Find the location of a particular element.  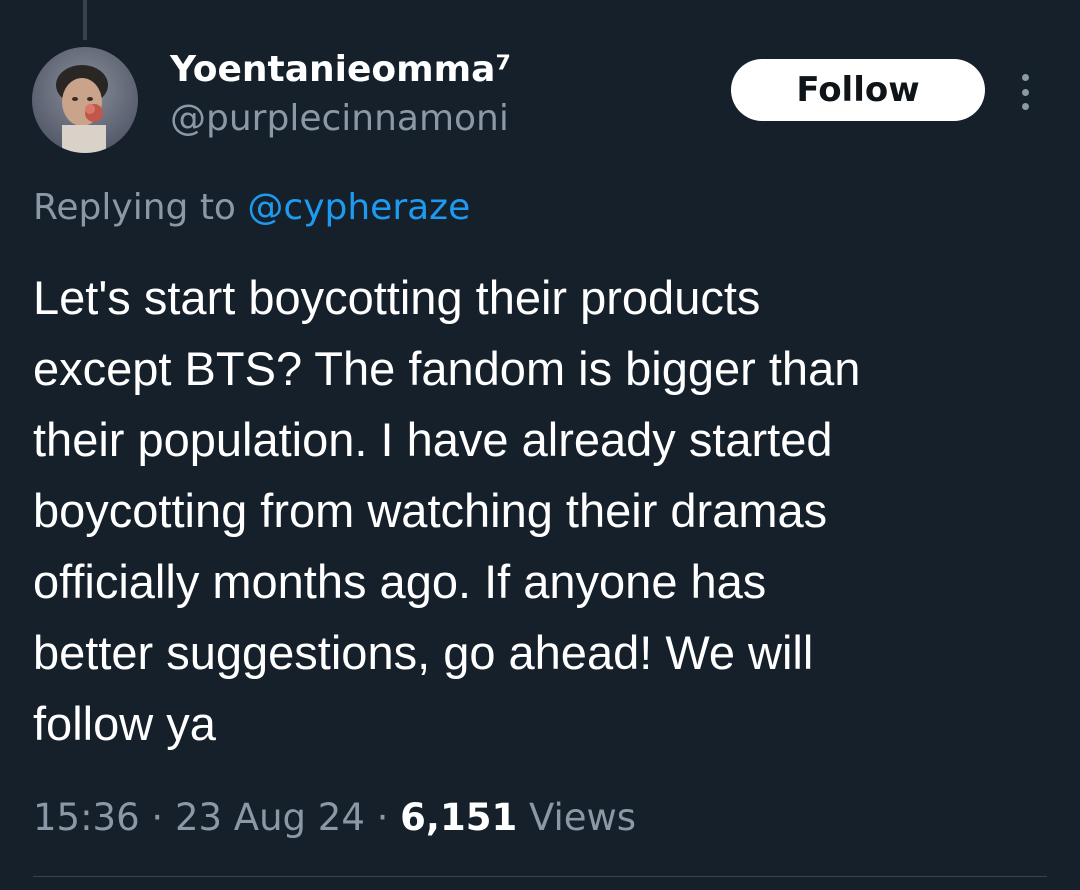

reply-mention-link: @cypheraze is located at coordinates (358, 207).